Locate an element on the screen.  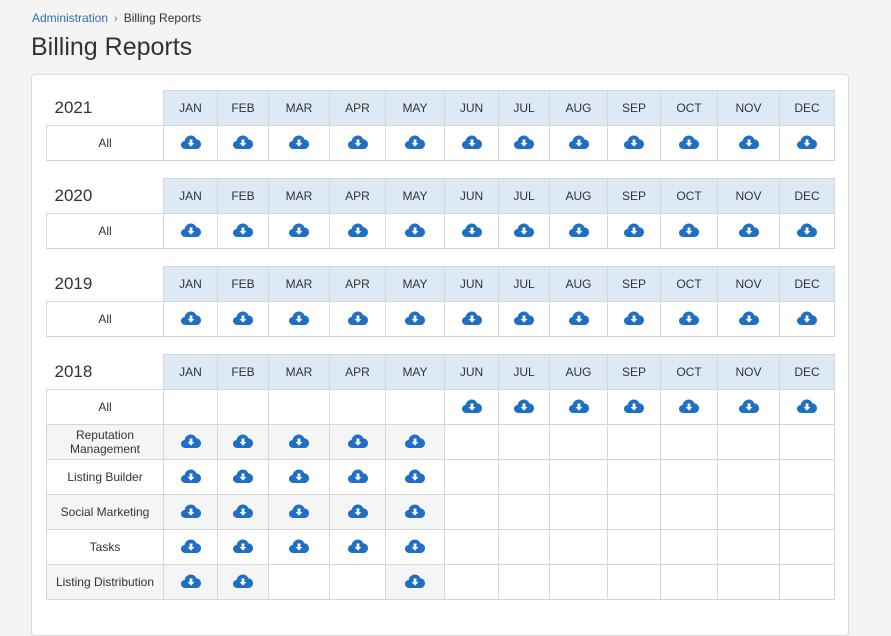
month-header-nov: NOV is located at coordinates (748, 196).